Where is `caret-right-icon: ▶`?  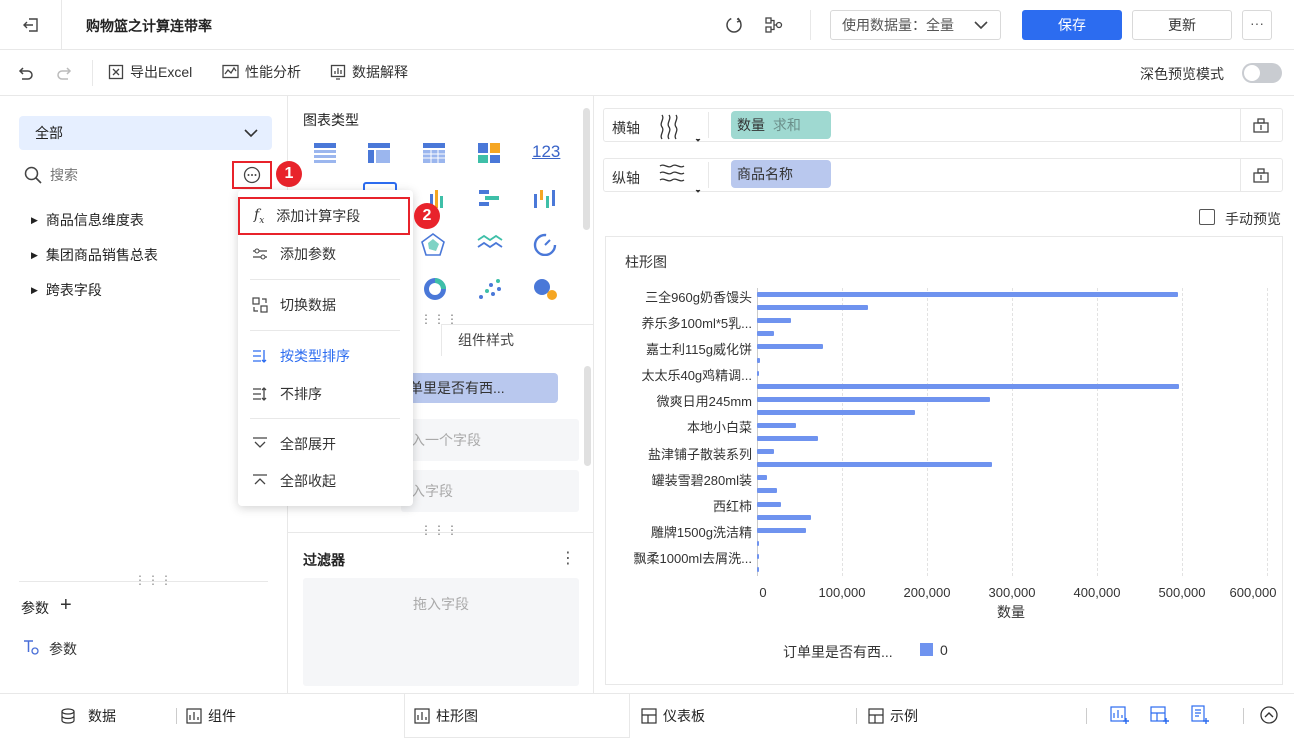 caret-right-icon: ▶ is located at coordinates (34, 289).